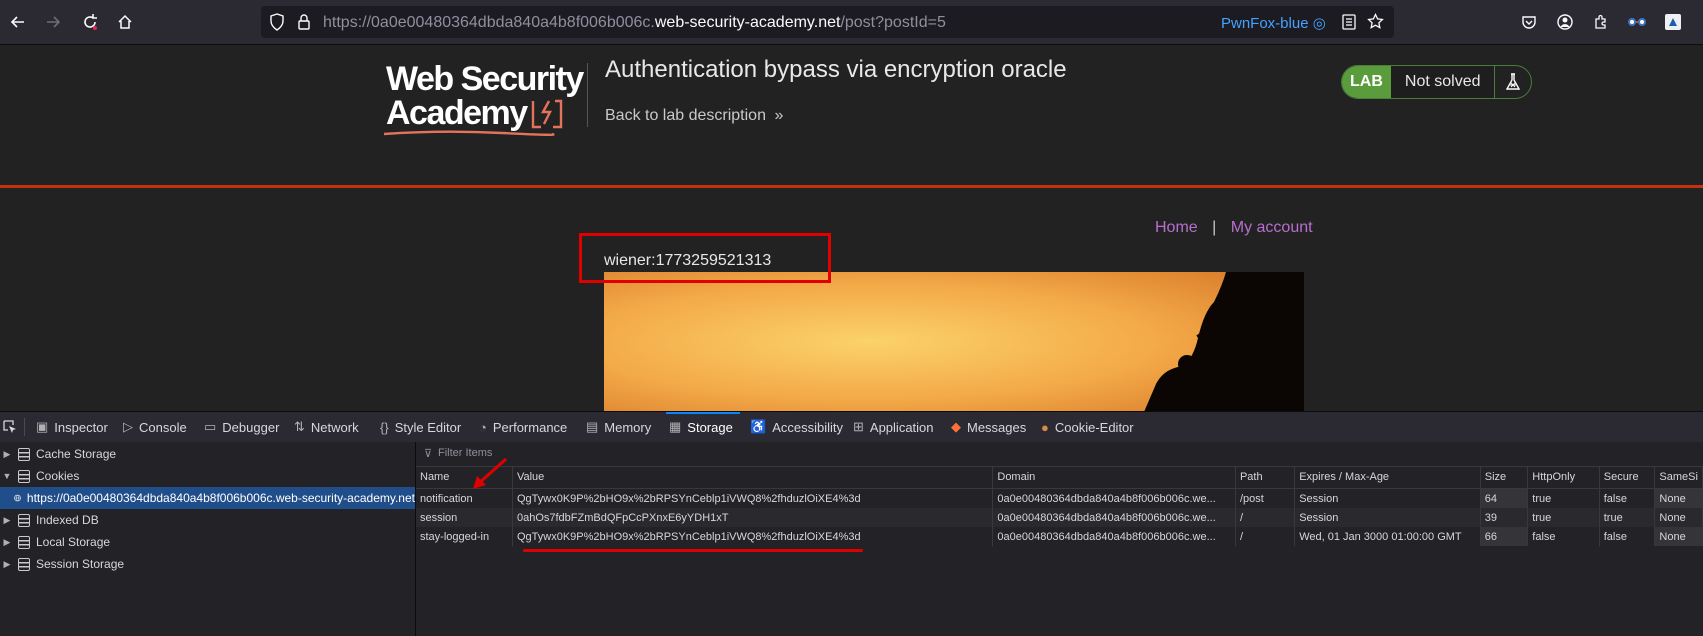 This screenshot has width=1703, height=636. What do you see at coordinates (753, 517) in the screenshot?
I see `cell: 0ahOs7fdbFZmBdQFpCcPXnxE6yYDH1xT` at bounding box center [753, 517].